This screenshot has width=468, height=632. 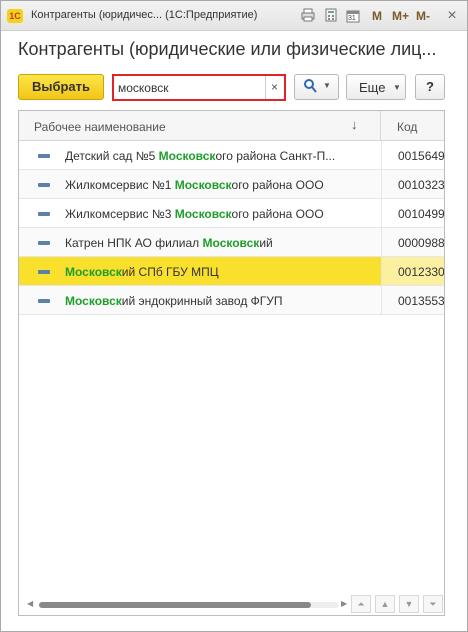 What do you see at coordinates (421, 272) in the screenshot?
I see `row-code: 0012330` at bounding box center [421, 272].